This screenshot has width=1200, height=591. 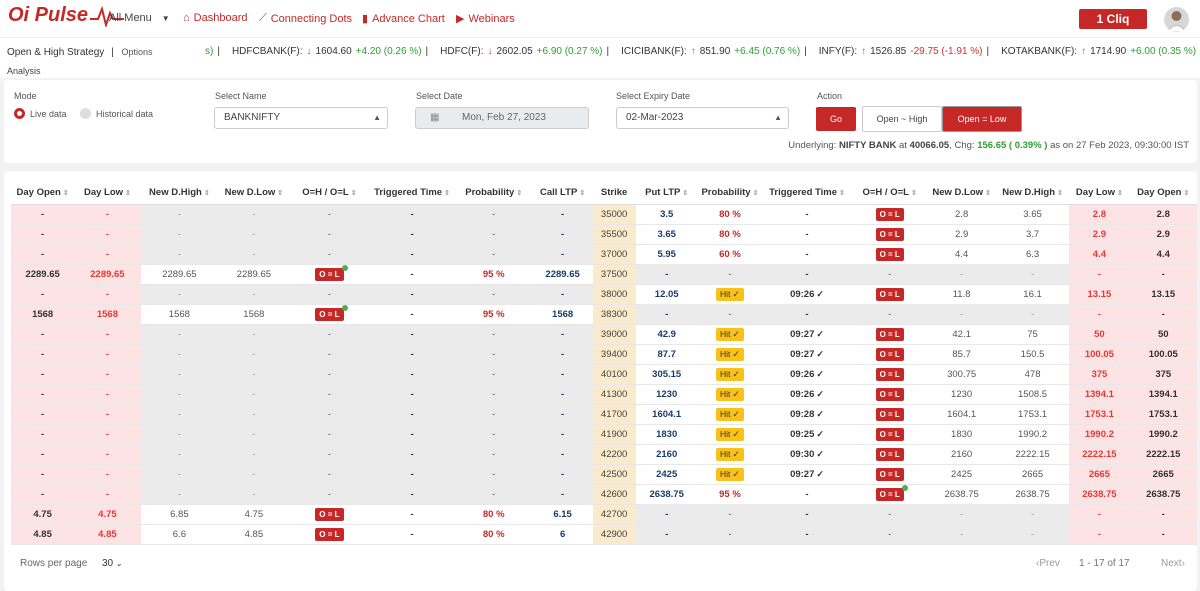 I want to click on prev-page-button: ‹Prev, so click(x=1048, y=563).